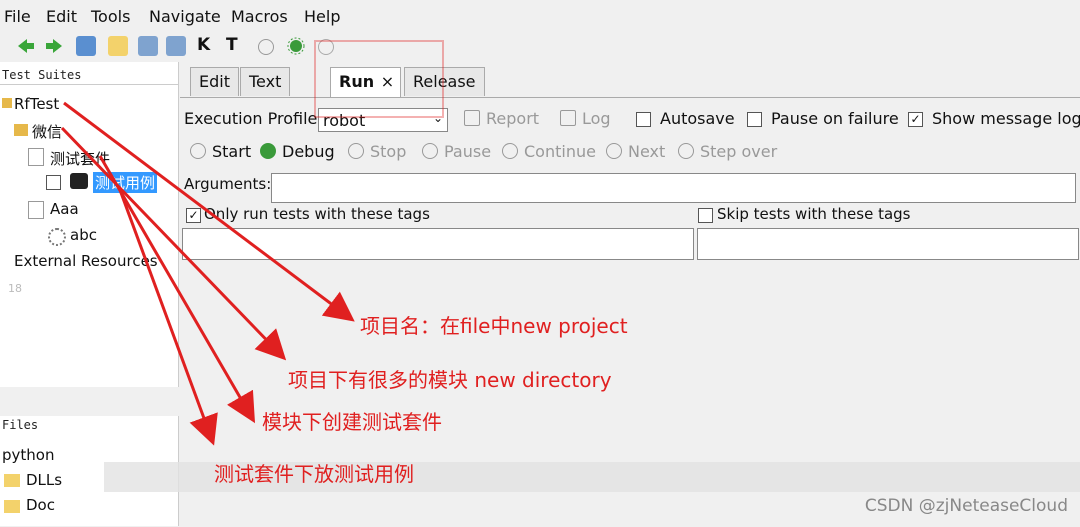 The width and height of the screenshot is (1080, 527). Describe the element at coordinates (352, 422) in the screenshot. I see `annotation-suite: 模块下创建测试套件` at that location.